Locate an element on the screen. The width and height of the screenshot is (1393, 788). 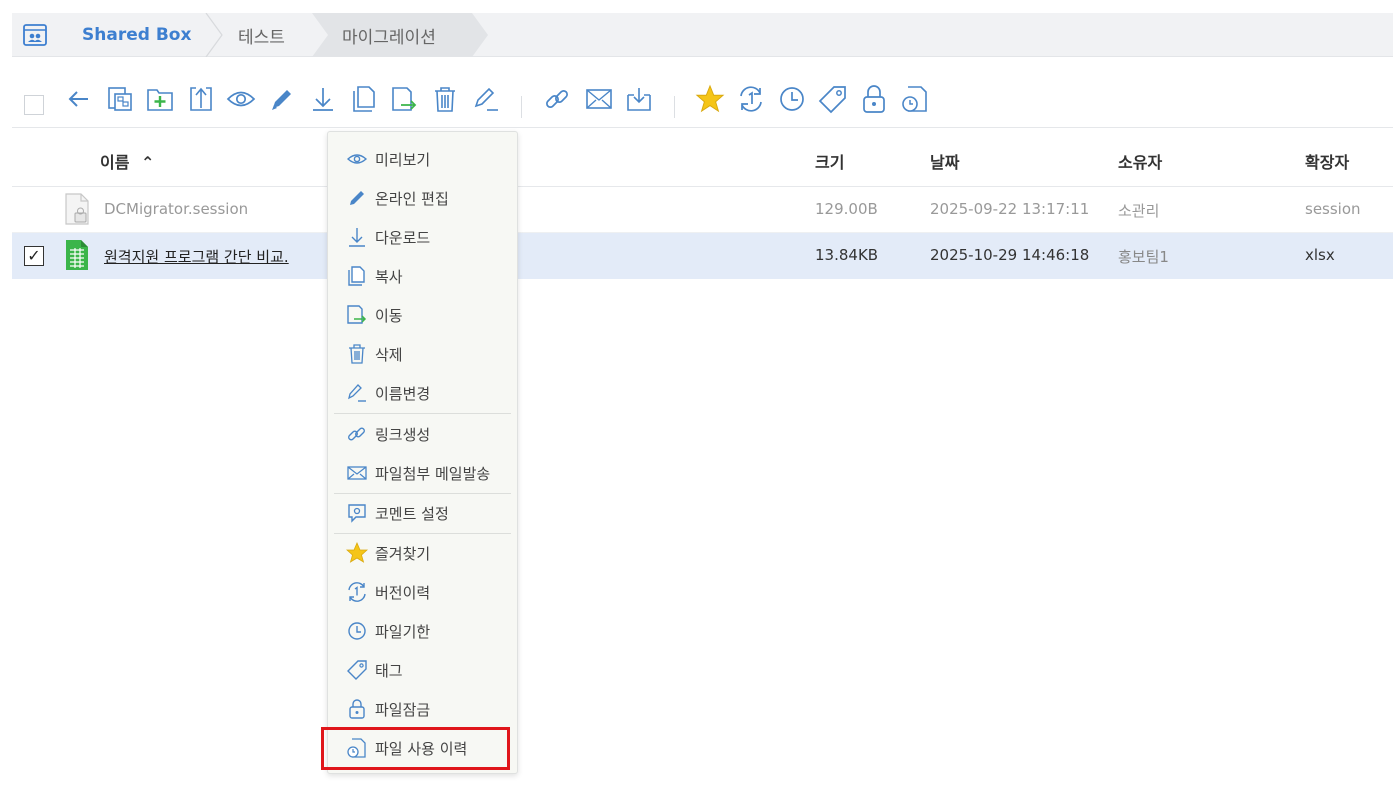
spreadsheet-file-icon is located at coordinates (77, 255).